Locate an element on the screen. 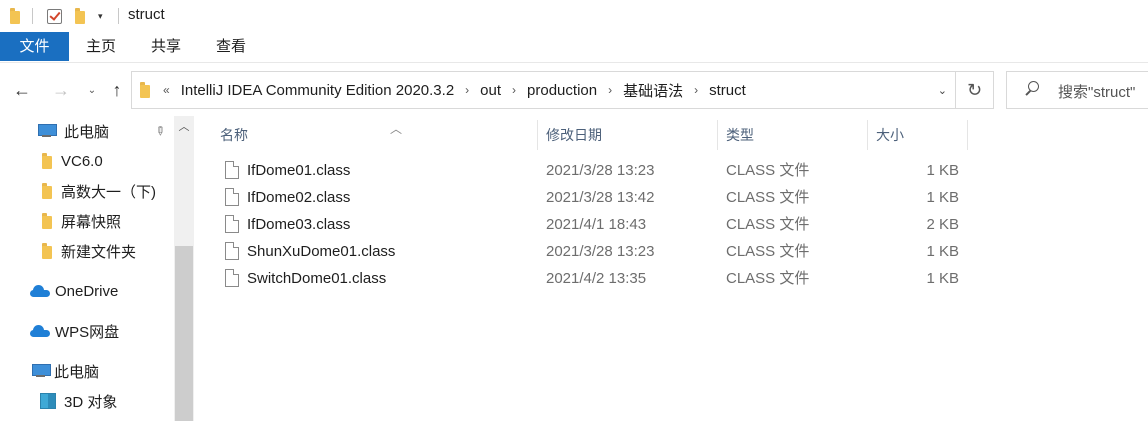  nav-item-label: 新建文件夹 is located at coordinates (99, 252).